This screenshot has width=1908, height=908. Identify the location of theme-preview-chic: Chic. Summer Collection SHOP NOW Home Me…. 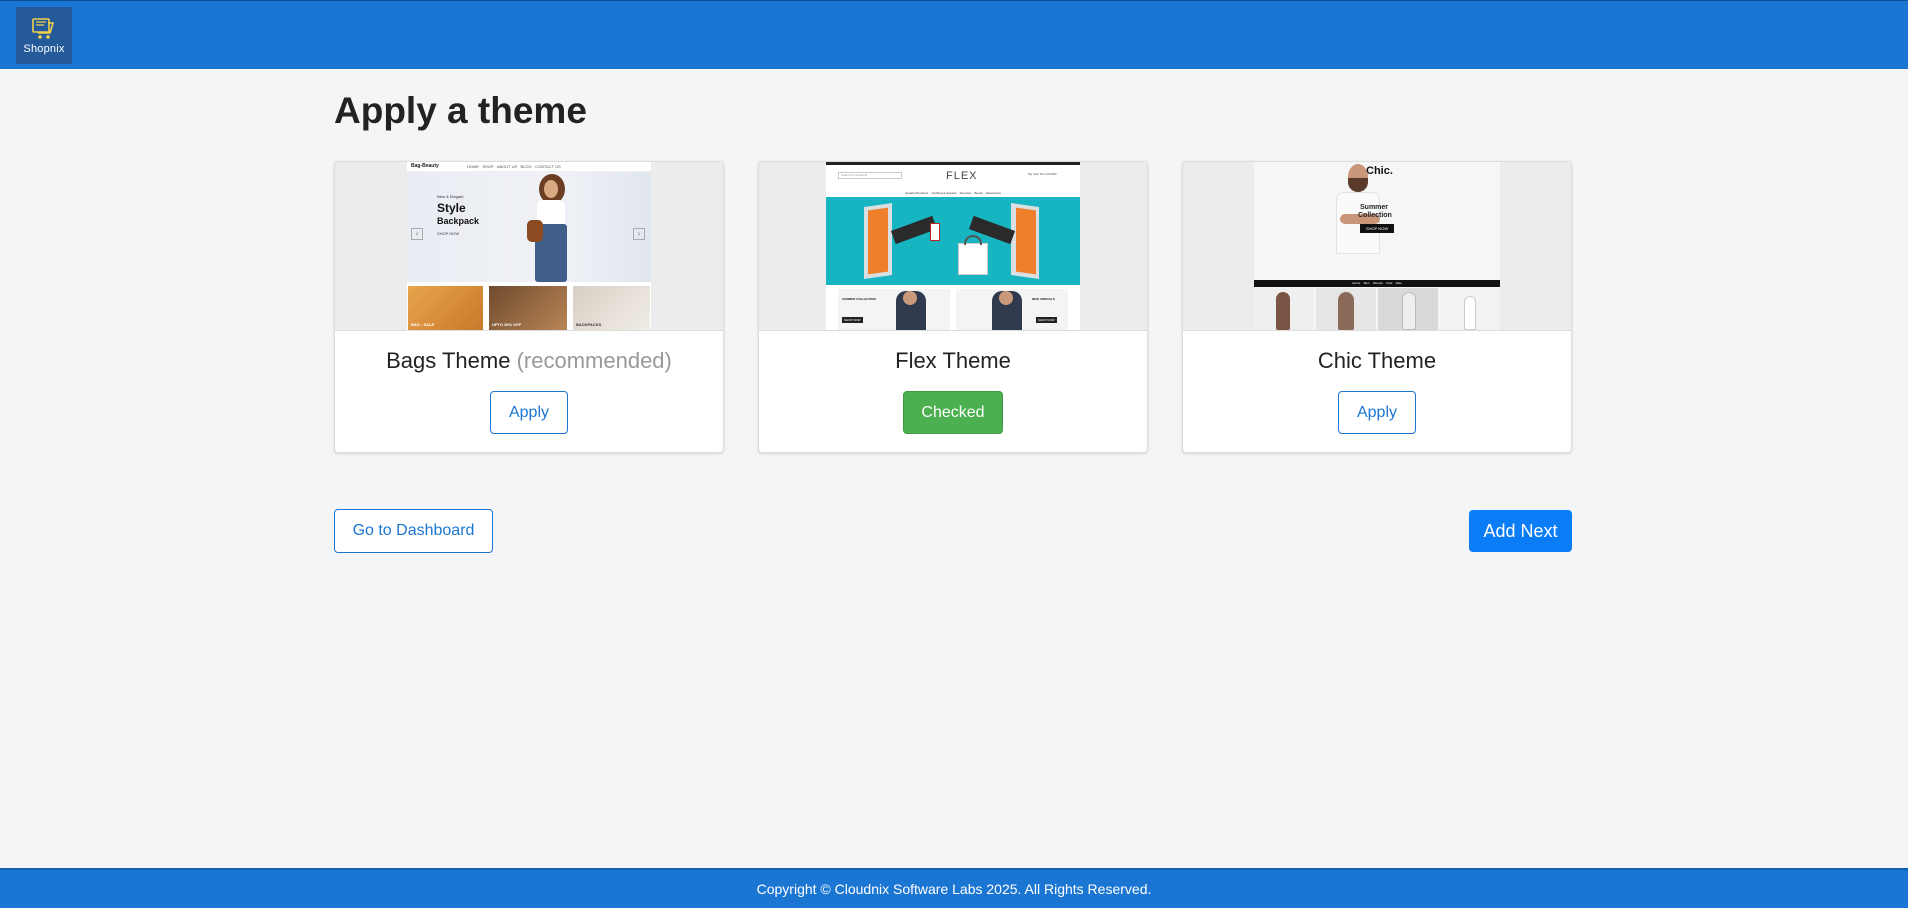
(1377, 246).